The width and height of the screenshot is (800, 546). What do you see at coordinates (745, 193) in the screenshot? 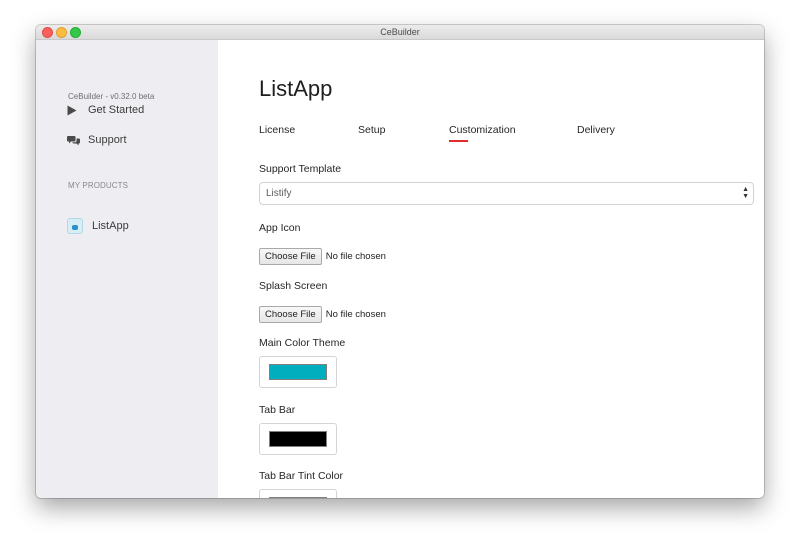
I see `select-arrows-icon: ▲ ▼` at bounding box center [745, 193].